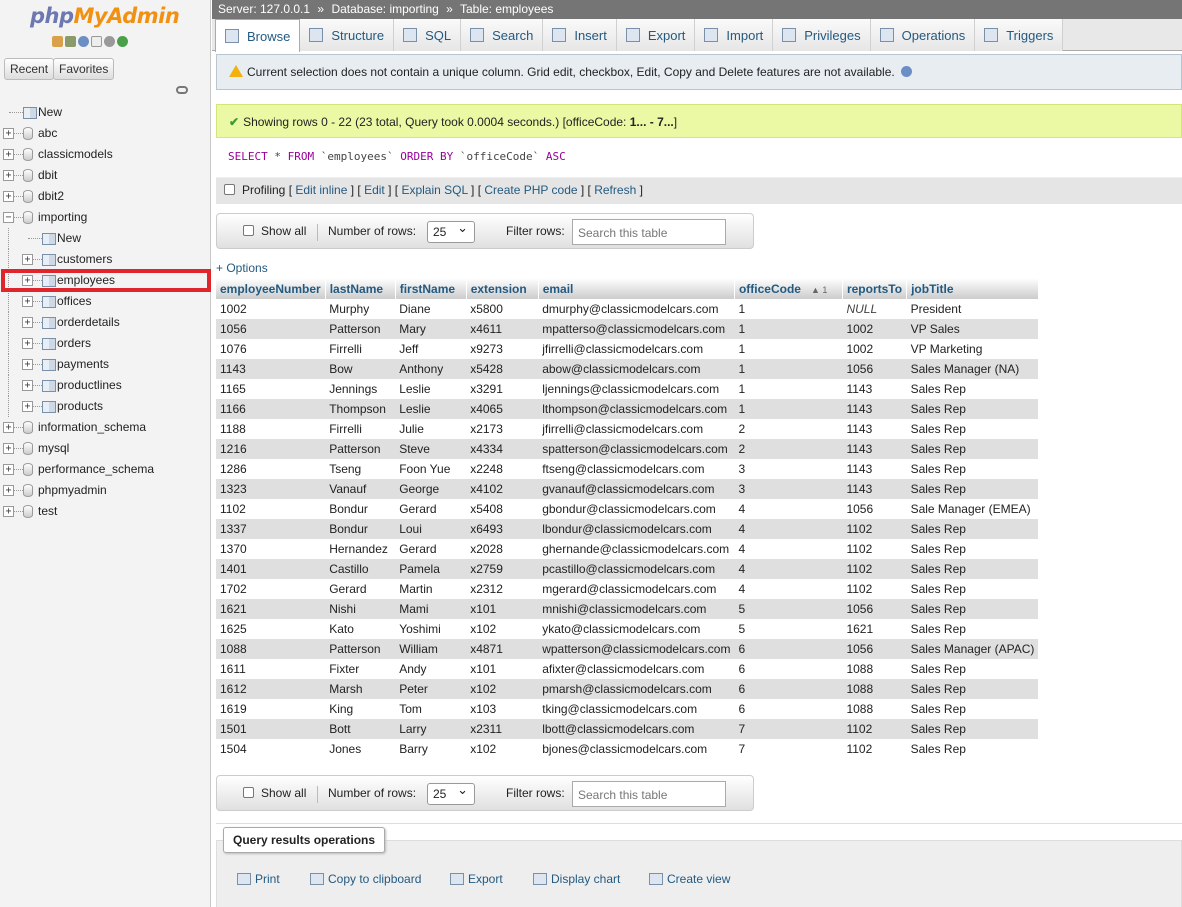  What do you see at coordinates (636, 489) in the screenshot?
I see `table-cell-email: gvanauf@classicmodelcars.com` at bounding box center [636, 489].